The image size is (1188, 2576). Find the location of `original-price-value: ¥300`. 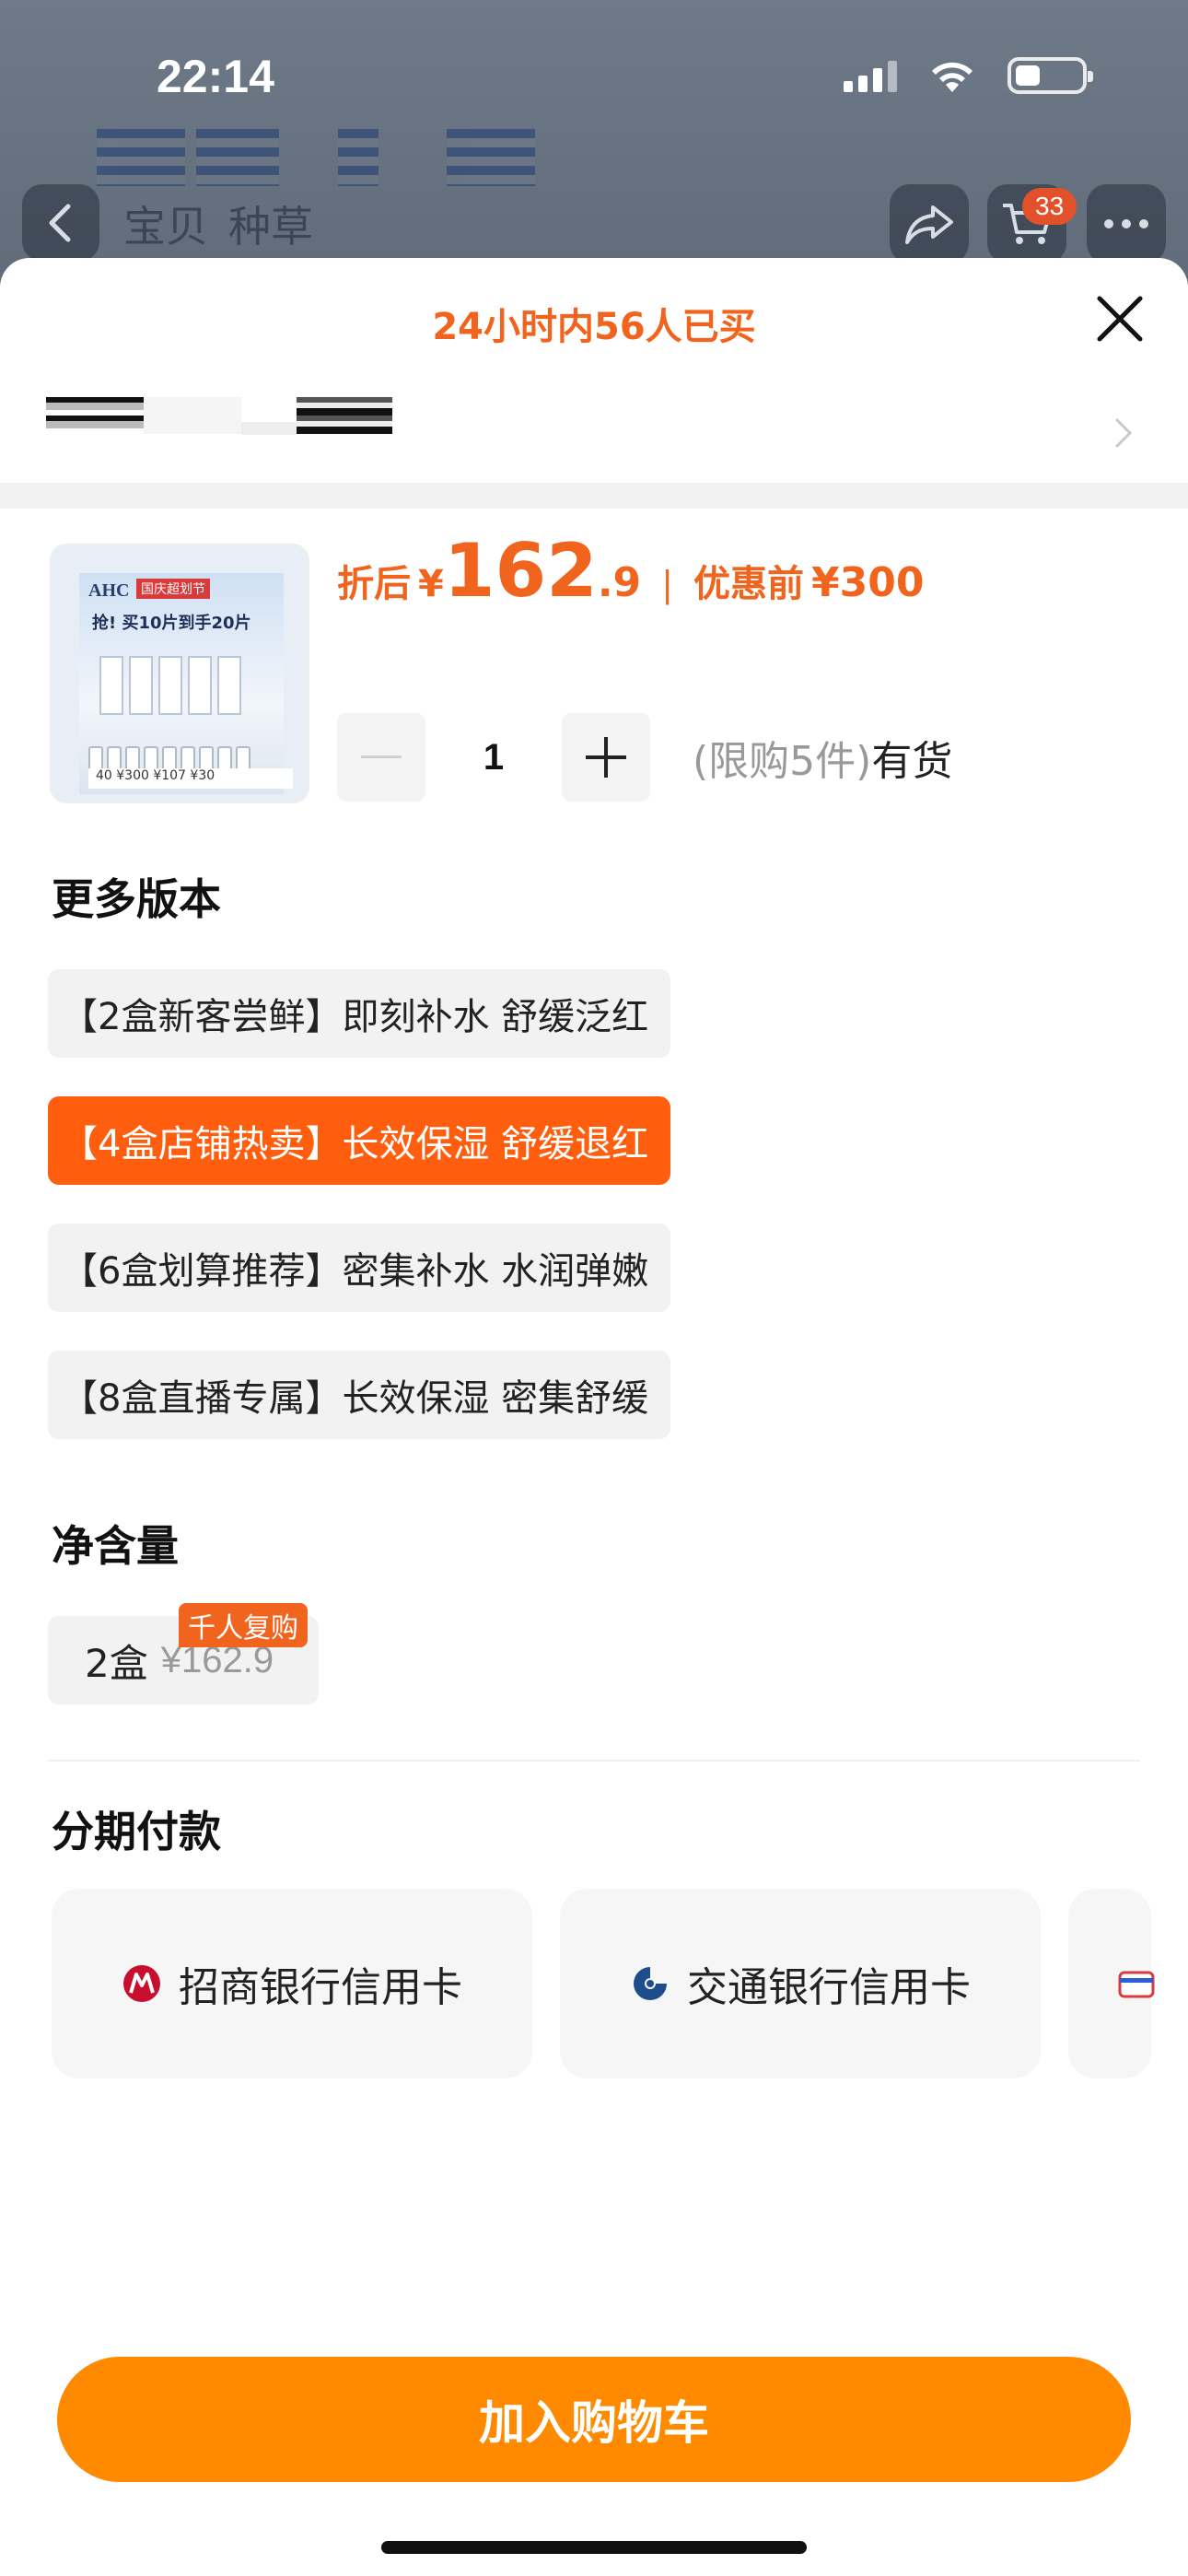

original-price-value: ¥300 is located at coordinates (868, 582).